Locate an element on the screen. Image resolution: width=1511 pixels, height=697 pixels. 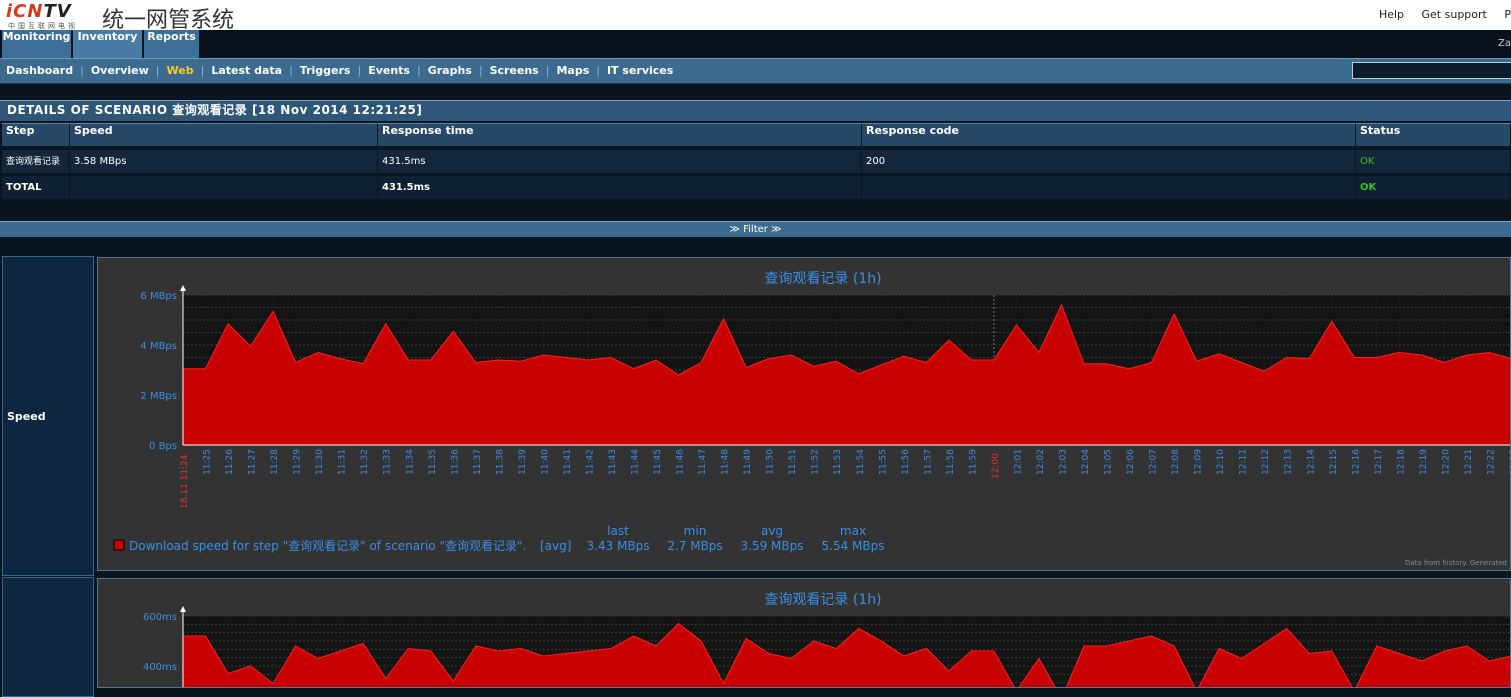
x-tick-label: 11:55 is located at coordinates (883, 462).